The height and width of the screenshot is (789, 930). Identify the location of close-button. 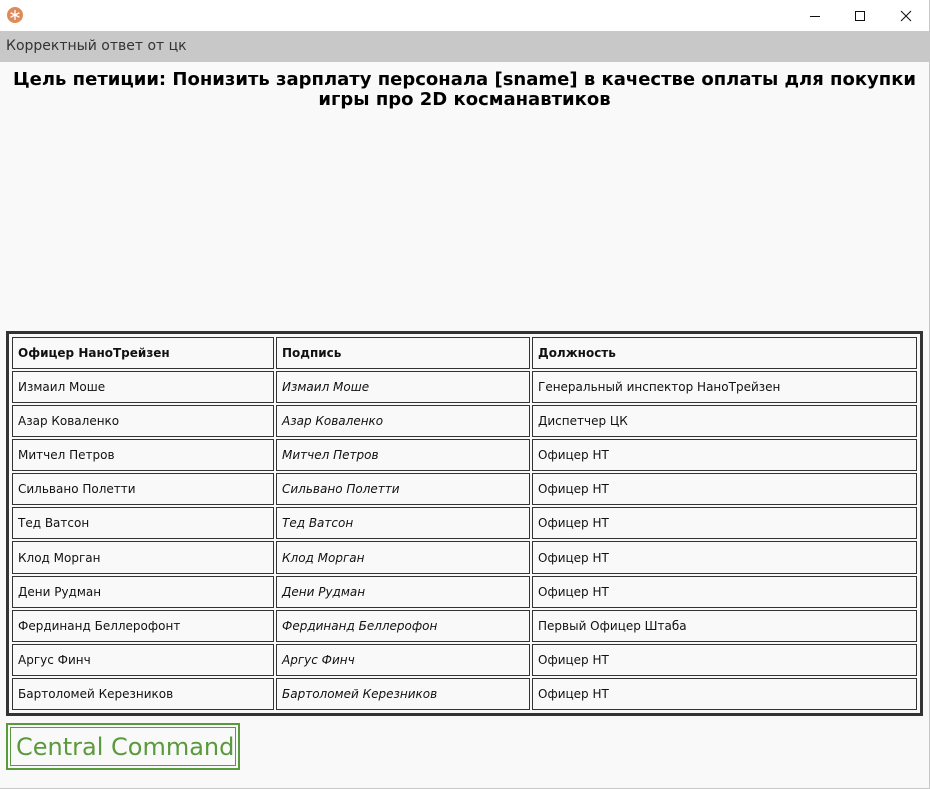
(906, 15).